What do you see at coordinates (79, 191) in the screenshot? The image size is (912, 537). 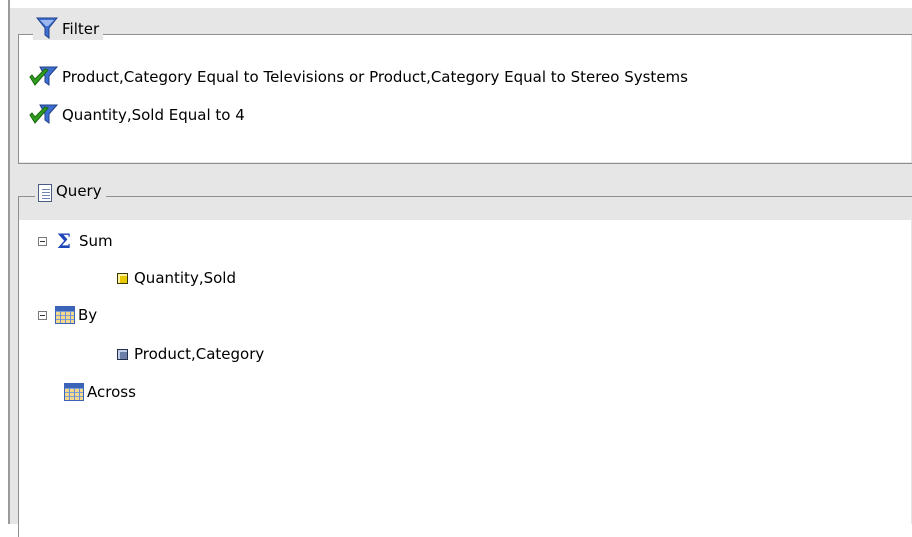 I see `query-title: Query` at bounding box center [79, 191].